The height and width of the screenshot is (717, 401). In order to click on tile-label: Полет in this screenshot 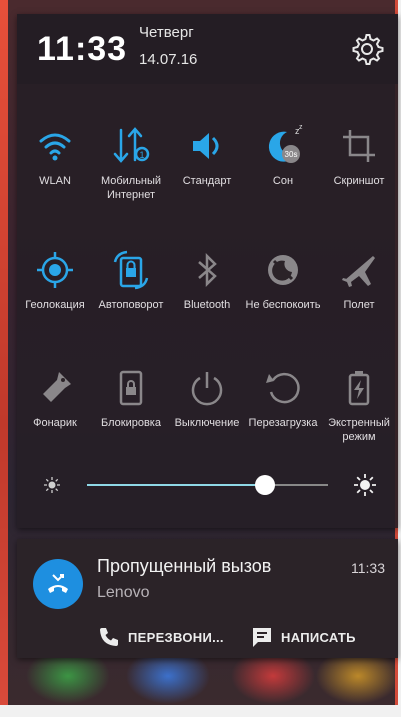, I will do `click(359, 305)`.